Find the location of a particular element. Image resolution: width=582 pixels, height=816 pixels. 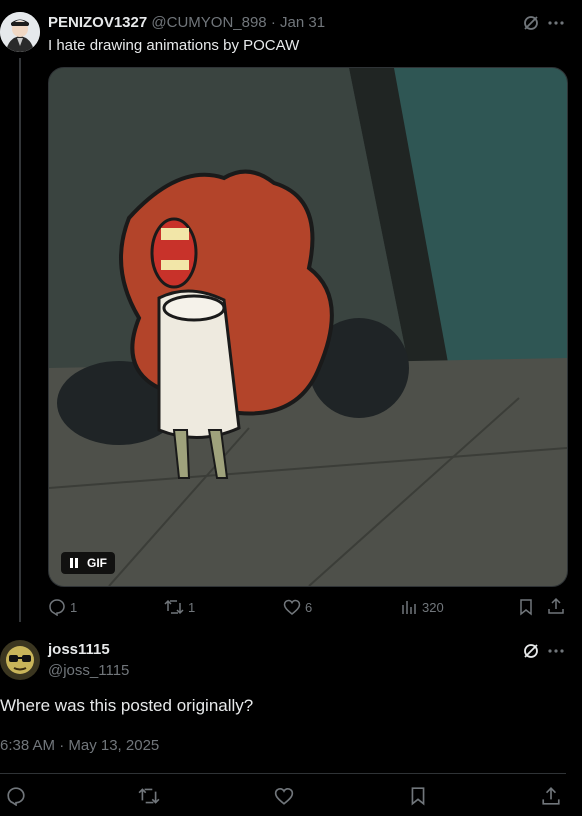

reply-grok-icon is located at coordinates (531, 651).